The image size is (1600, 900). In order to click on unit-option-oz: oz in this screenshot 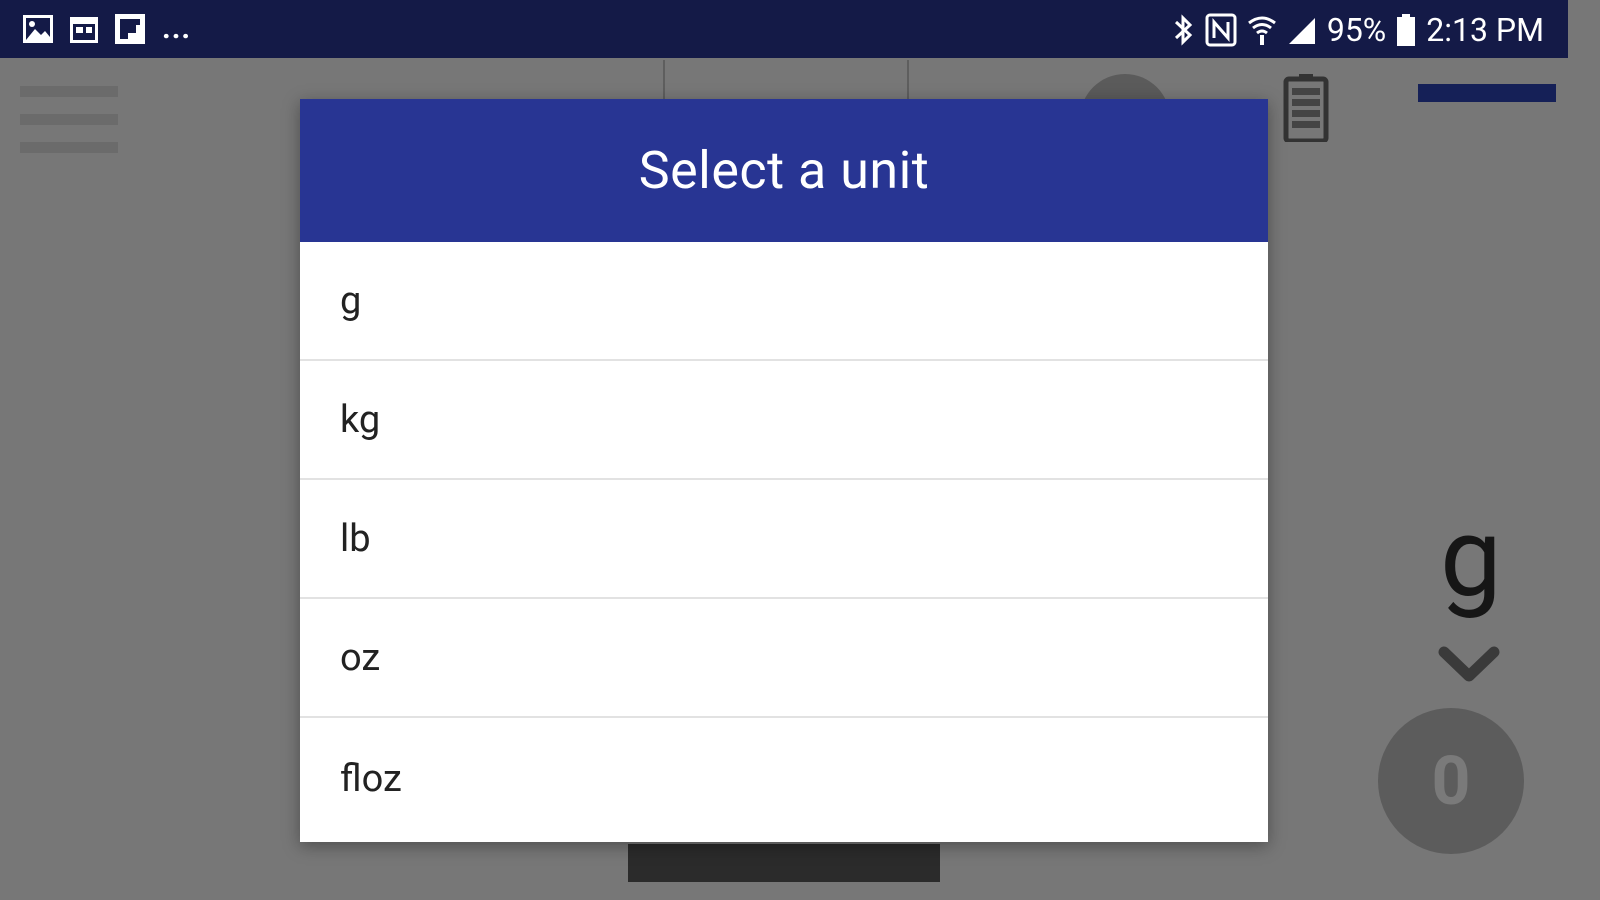, I will do `click(784, 658)`.